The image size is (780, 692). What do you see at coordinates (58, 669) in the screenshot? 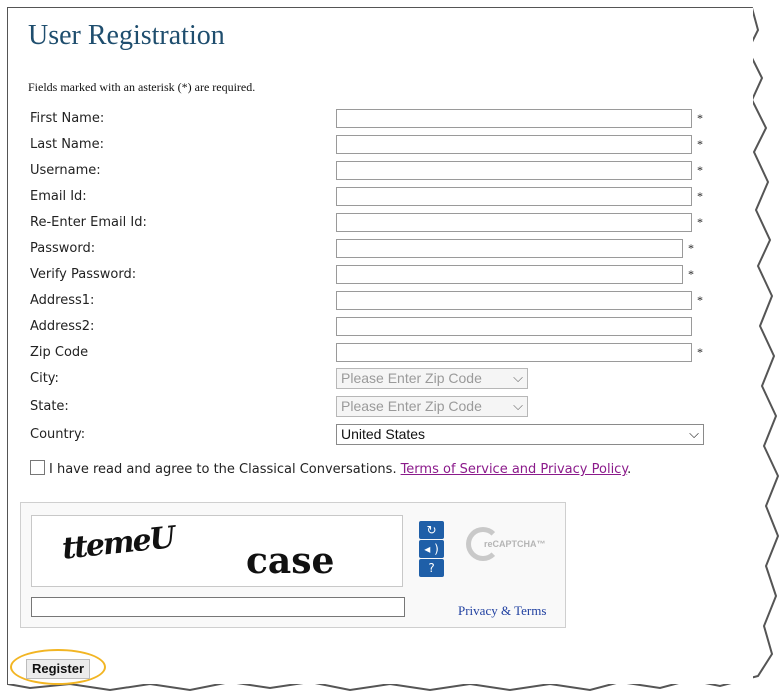
I see `register-button: Register` at bounding box center [58, 669].